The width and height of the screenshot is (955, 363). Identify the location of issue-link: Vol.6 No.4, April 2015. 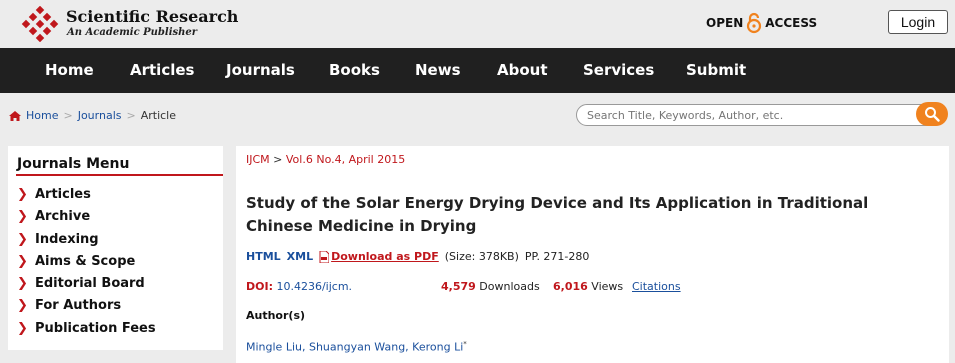
(345, 159).